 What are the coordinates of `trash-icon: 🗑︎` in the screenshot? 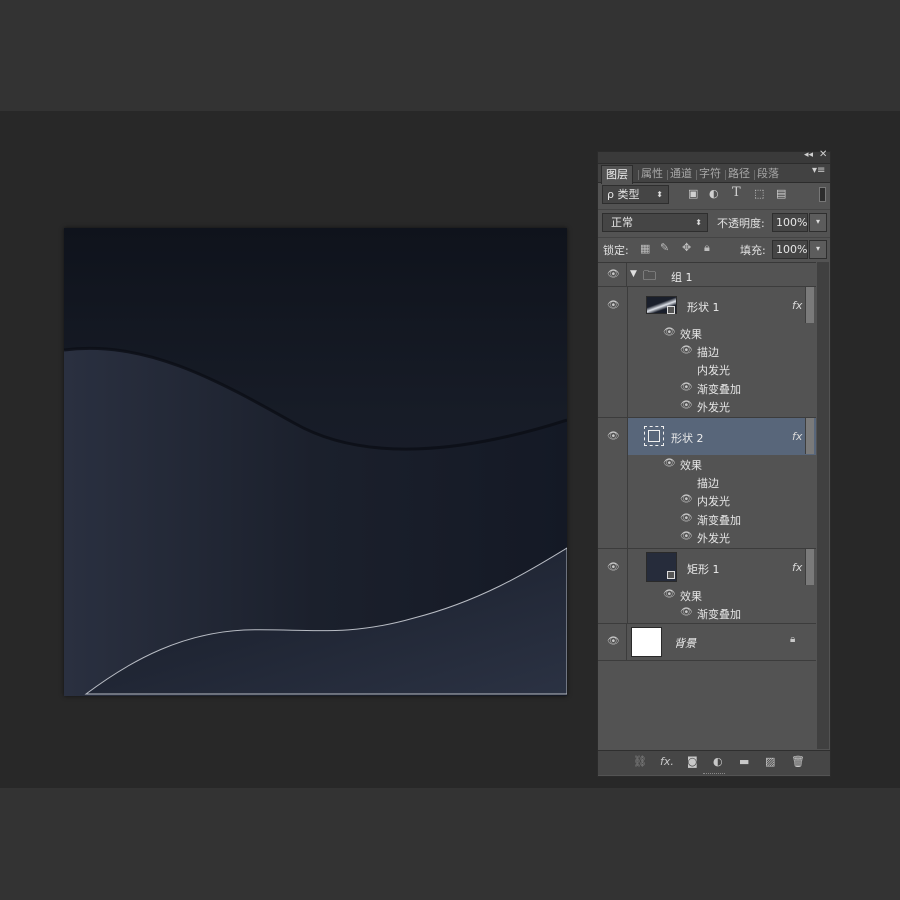 It's located at (798, 761).